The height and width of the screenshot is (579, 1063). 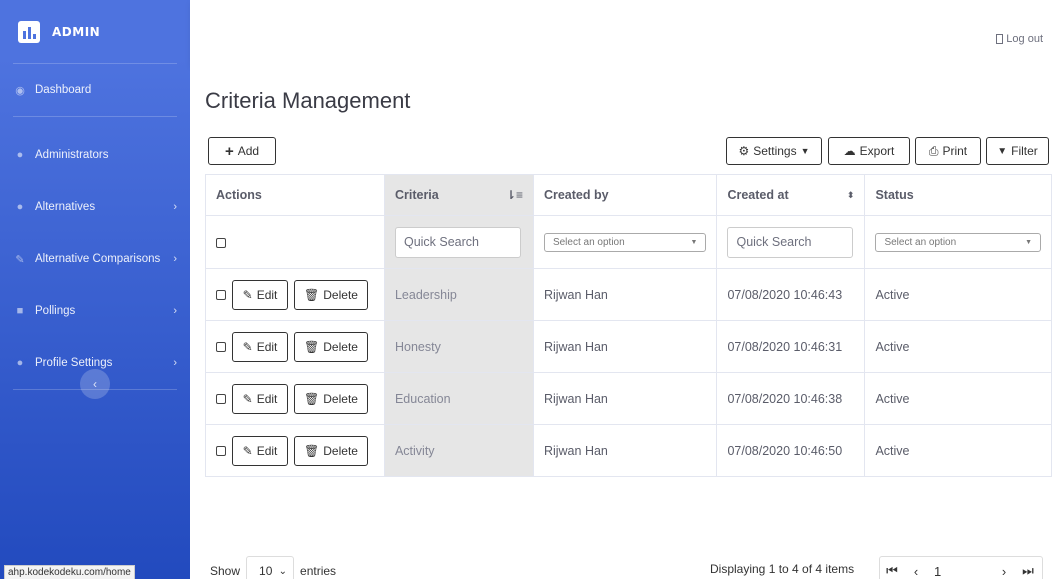 I want to click on page-length-select: 10 ⌄, so click(x=270, y=567).